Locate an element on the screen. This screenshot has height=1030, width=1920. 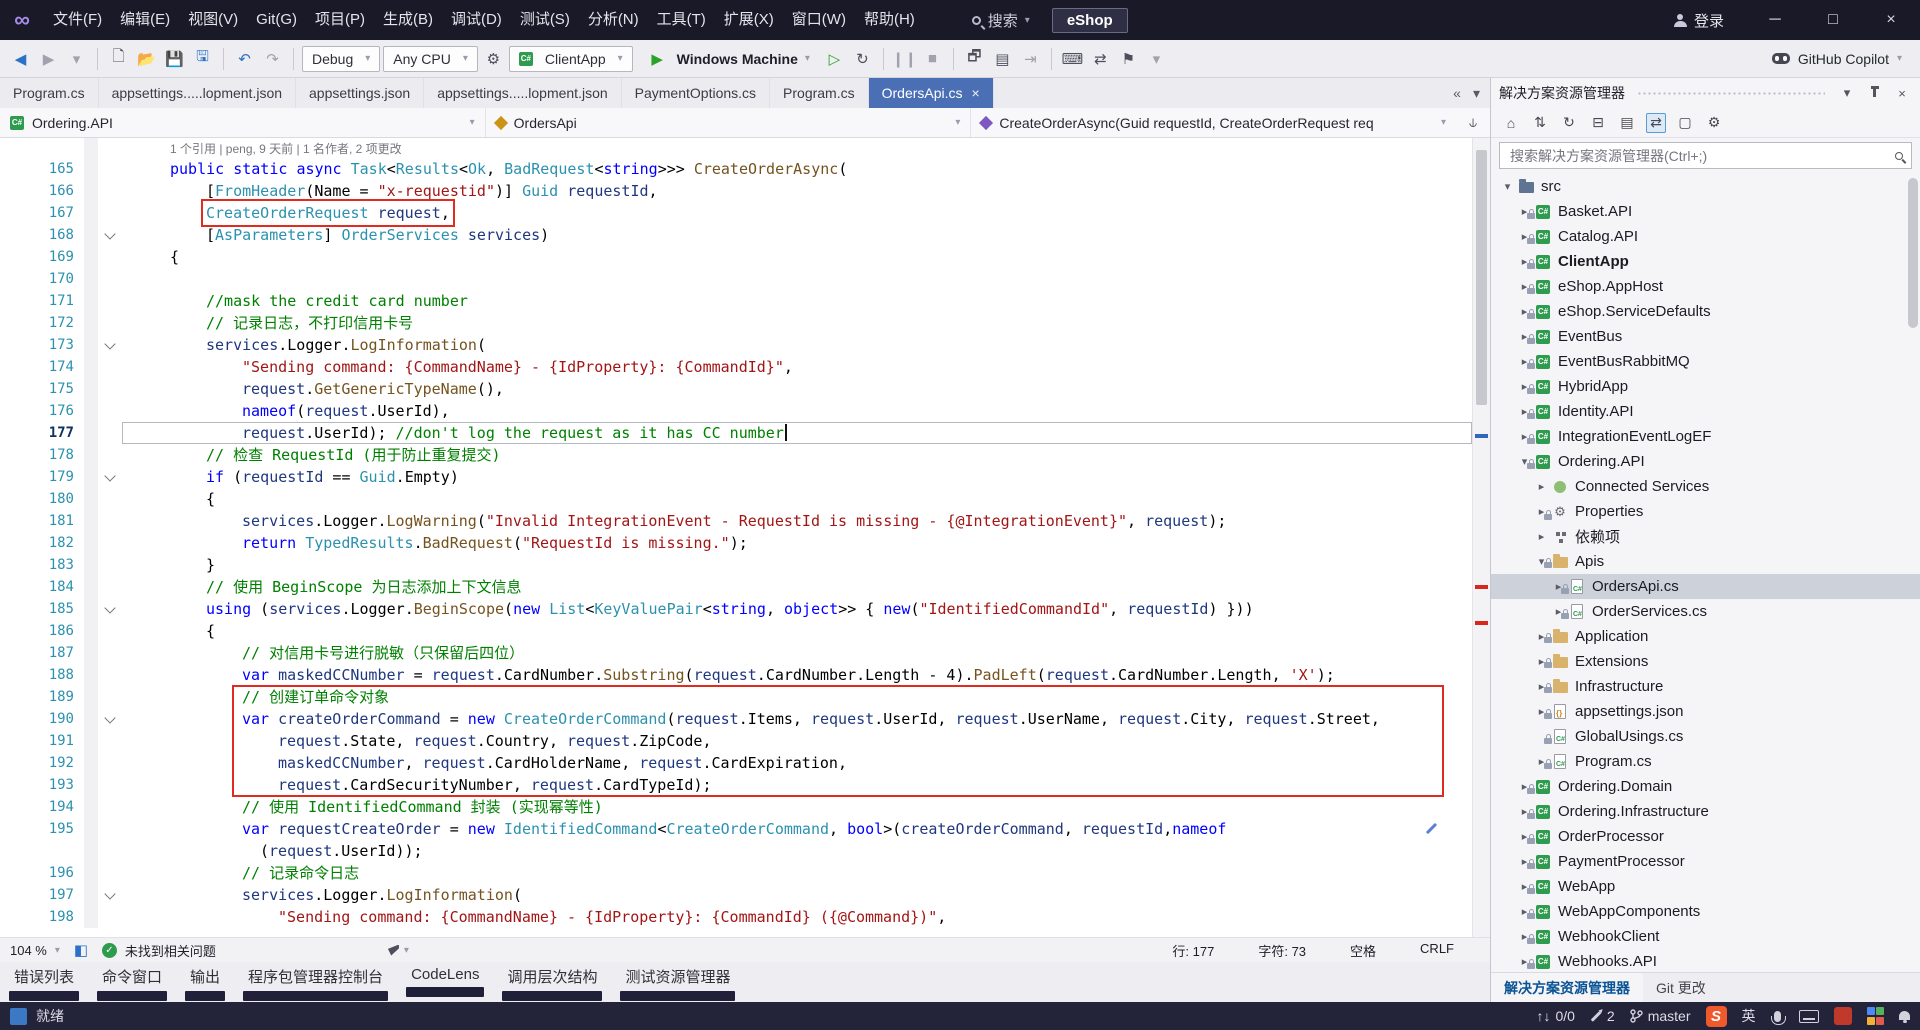
tree-item-ordering-domain: ▸ C# Ordering.Domain is located at coordinates (1705, 786).